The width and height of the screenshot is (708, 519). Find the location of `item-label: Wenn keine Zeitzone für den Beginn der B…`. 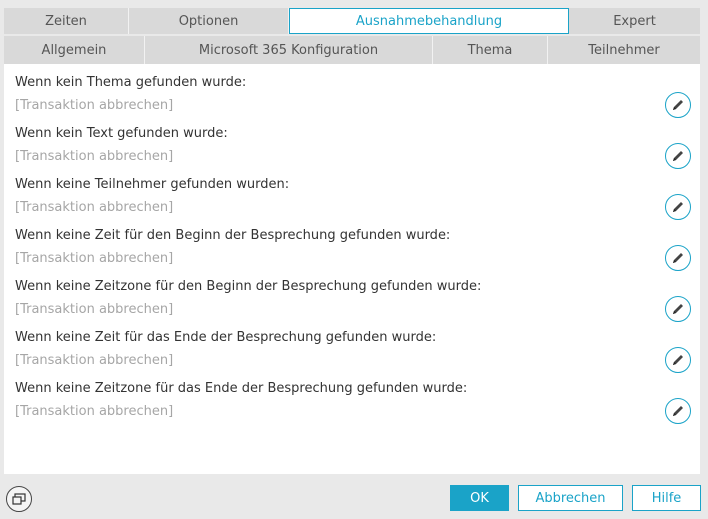

item-label: Wenn keine Zeitzone für den Beginn der B… is located at coordinates (248, 286).